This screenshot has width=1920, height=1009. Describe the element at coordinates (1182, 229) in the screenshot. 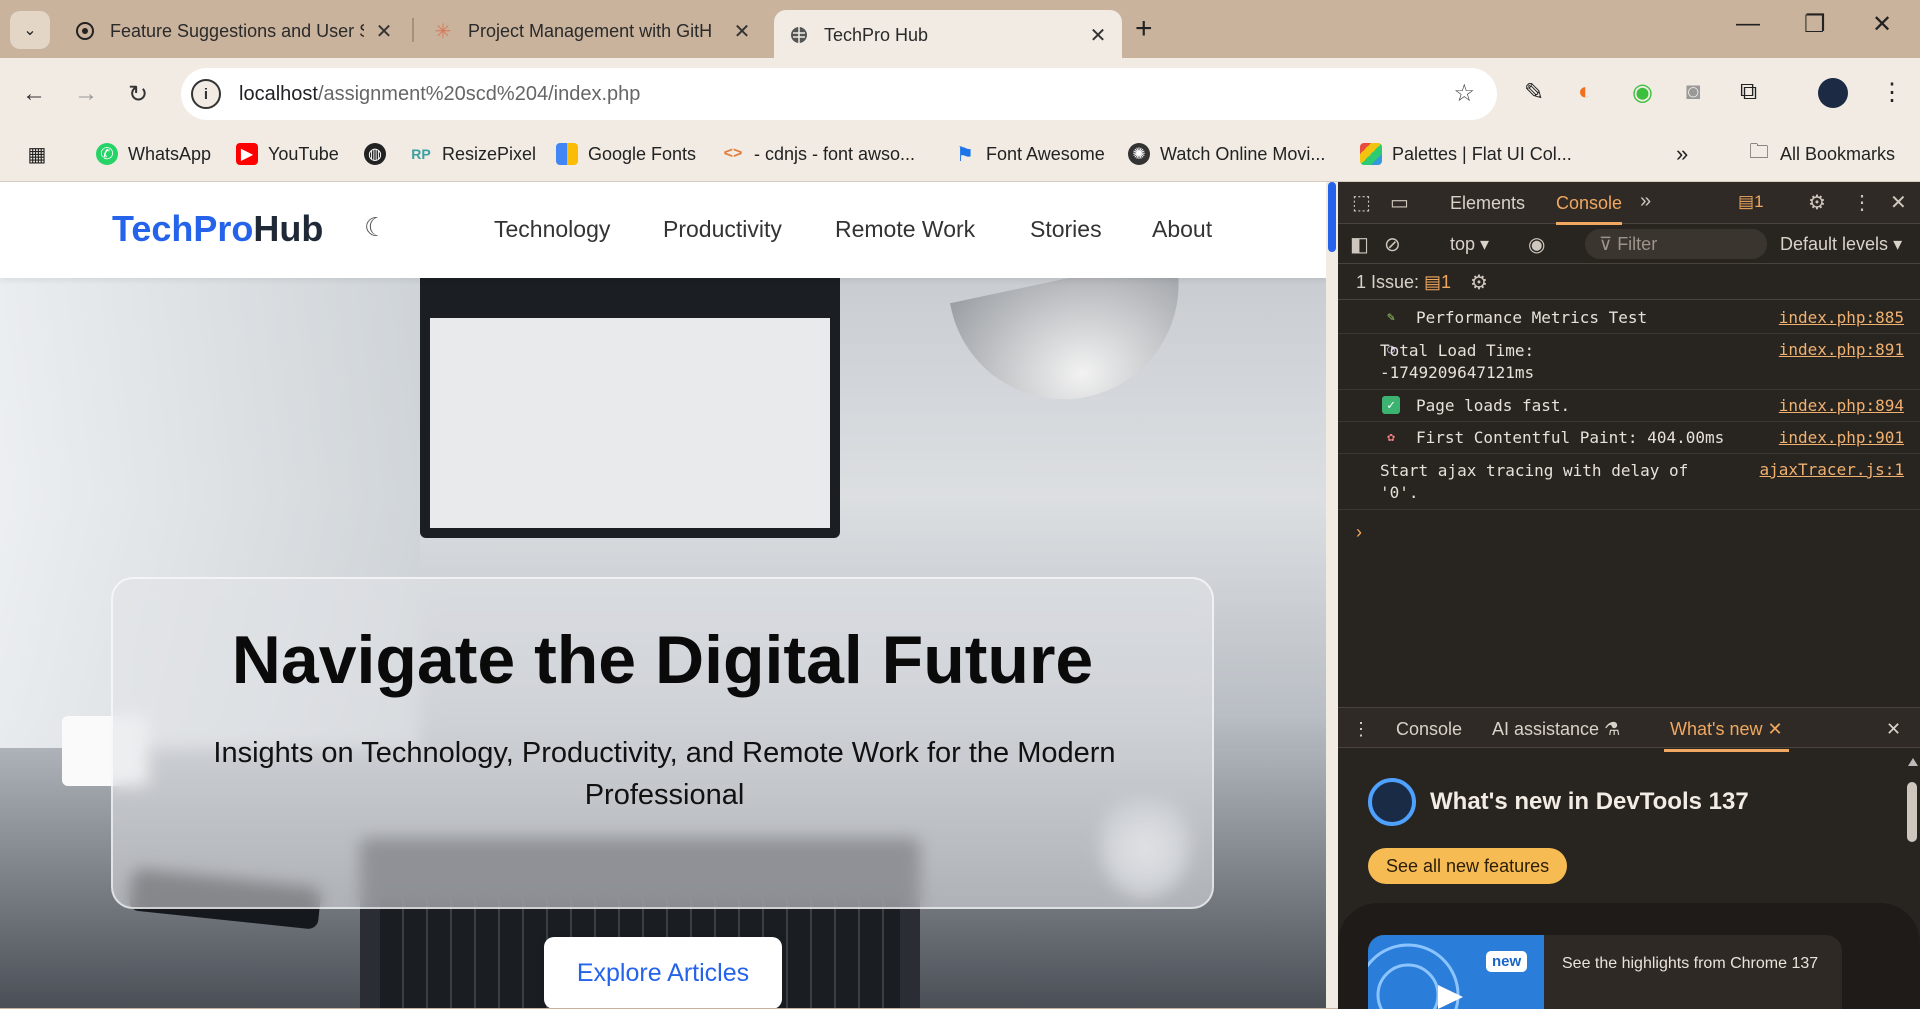

I see `nav-about: About` at that location.